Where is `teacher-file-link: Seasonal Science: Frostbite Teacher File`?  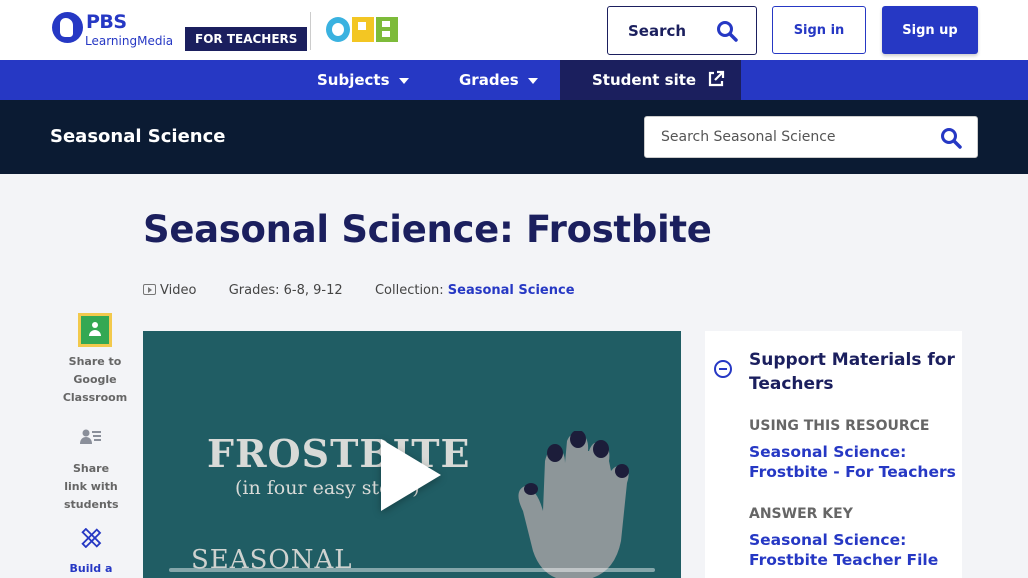
teacher-file-link: Seasonal Science: Frostbite Teacher File is located at coordinates (854, 550).